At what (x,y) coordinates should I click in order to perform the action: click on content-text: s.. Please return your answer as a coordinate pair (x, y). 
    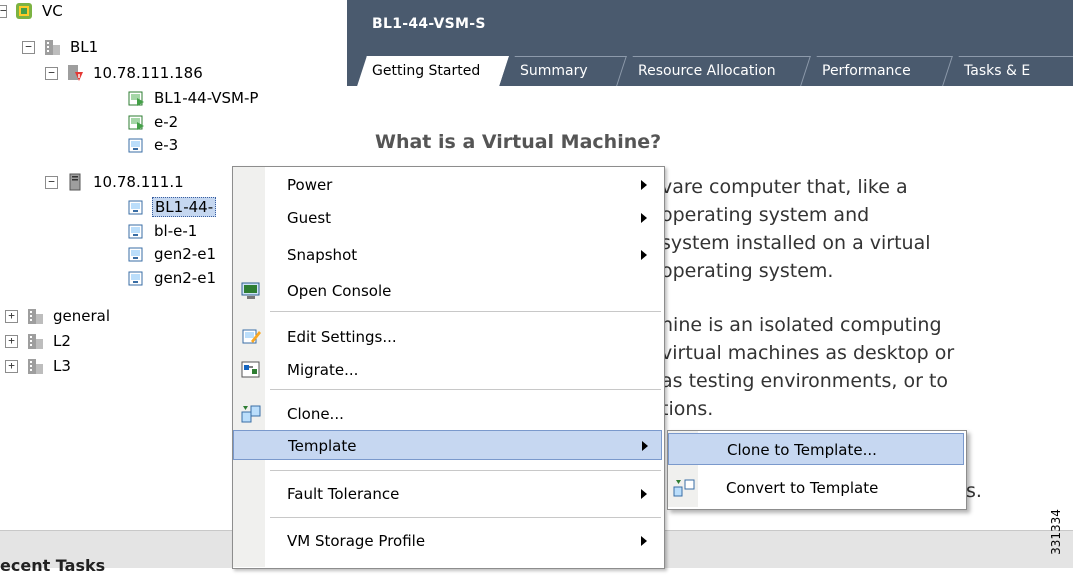
    Looking at the image, I should click on (974, 491).